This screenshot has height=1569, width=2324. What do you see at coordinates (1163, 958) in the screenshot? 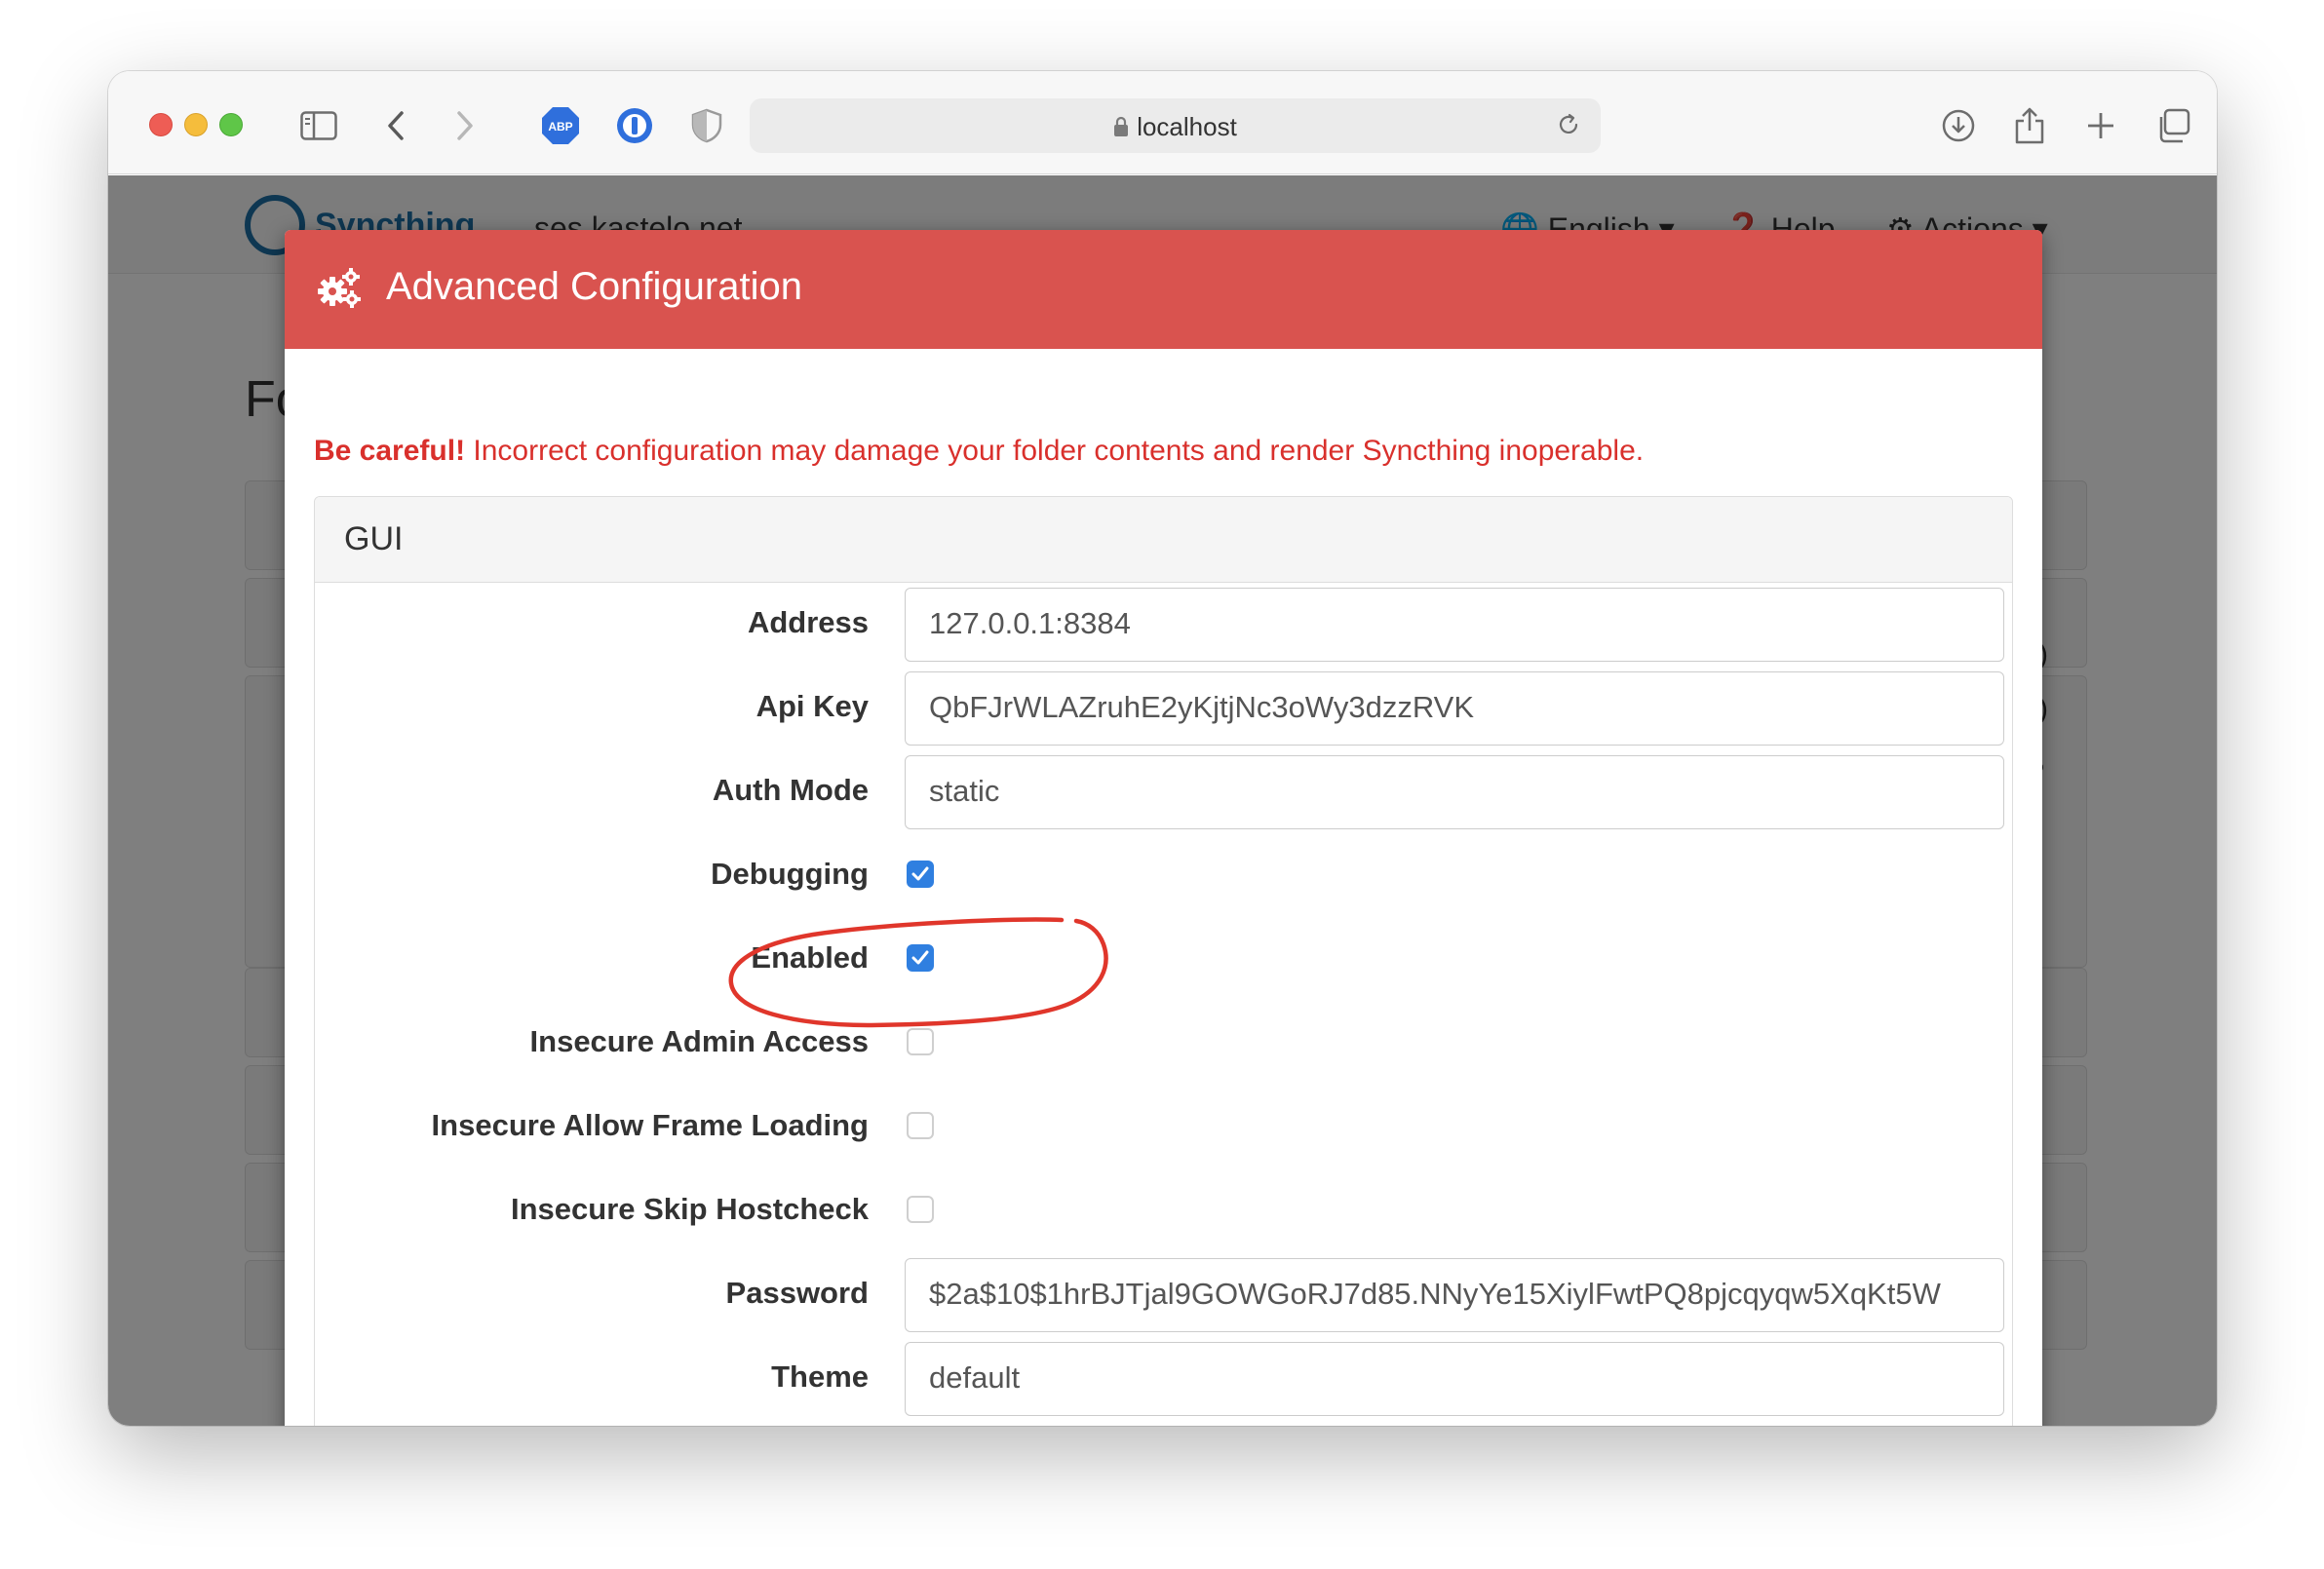
I see `field-row-enabled: Enabled` at bounding box center [1163, 958].